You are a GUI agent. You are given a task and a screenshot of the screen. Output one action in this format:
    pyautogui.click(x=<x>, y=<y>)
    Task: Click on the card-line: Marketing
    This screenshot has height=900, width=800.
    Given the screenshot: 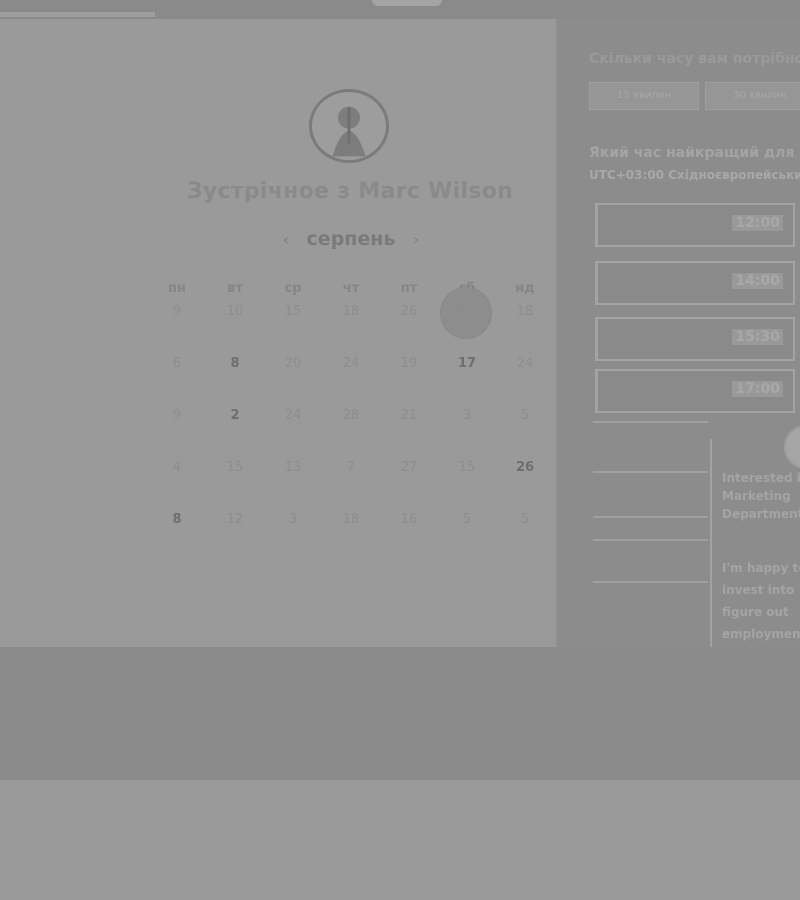 What is the action you would take?
    pyautogui.click(x=756, y=496)
    